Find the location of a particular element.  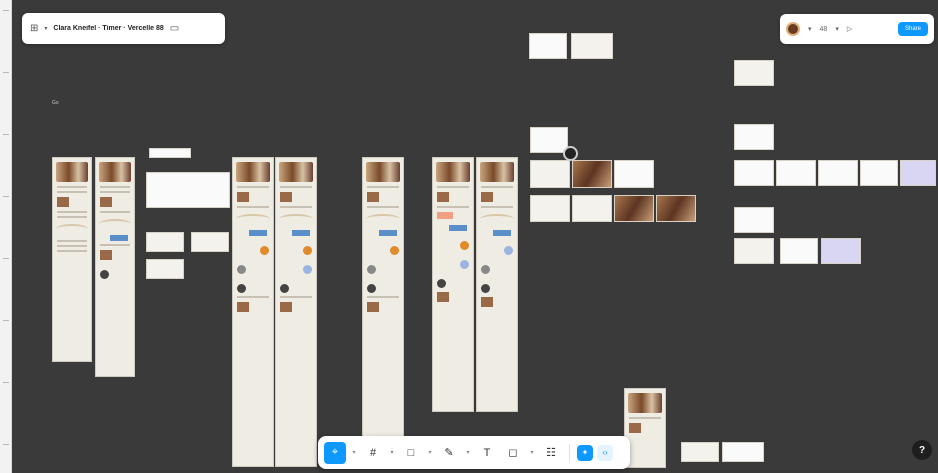

move-tool-icon: ⌖ is located at coordinates (335, 452).